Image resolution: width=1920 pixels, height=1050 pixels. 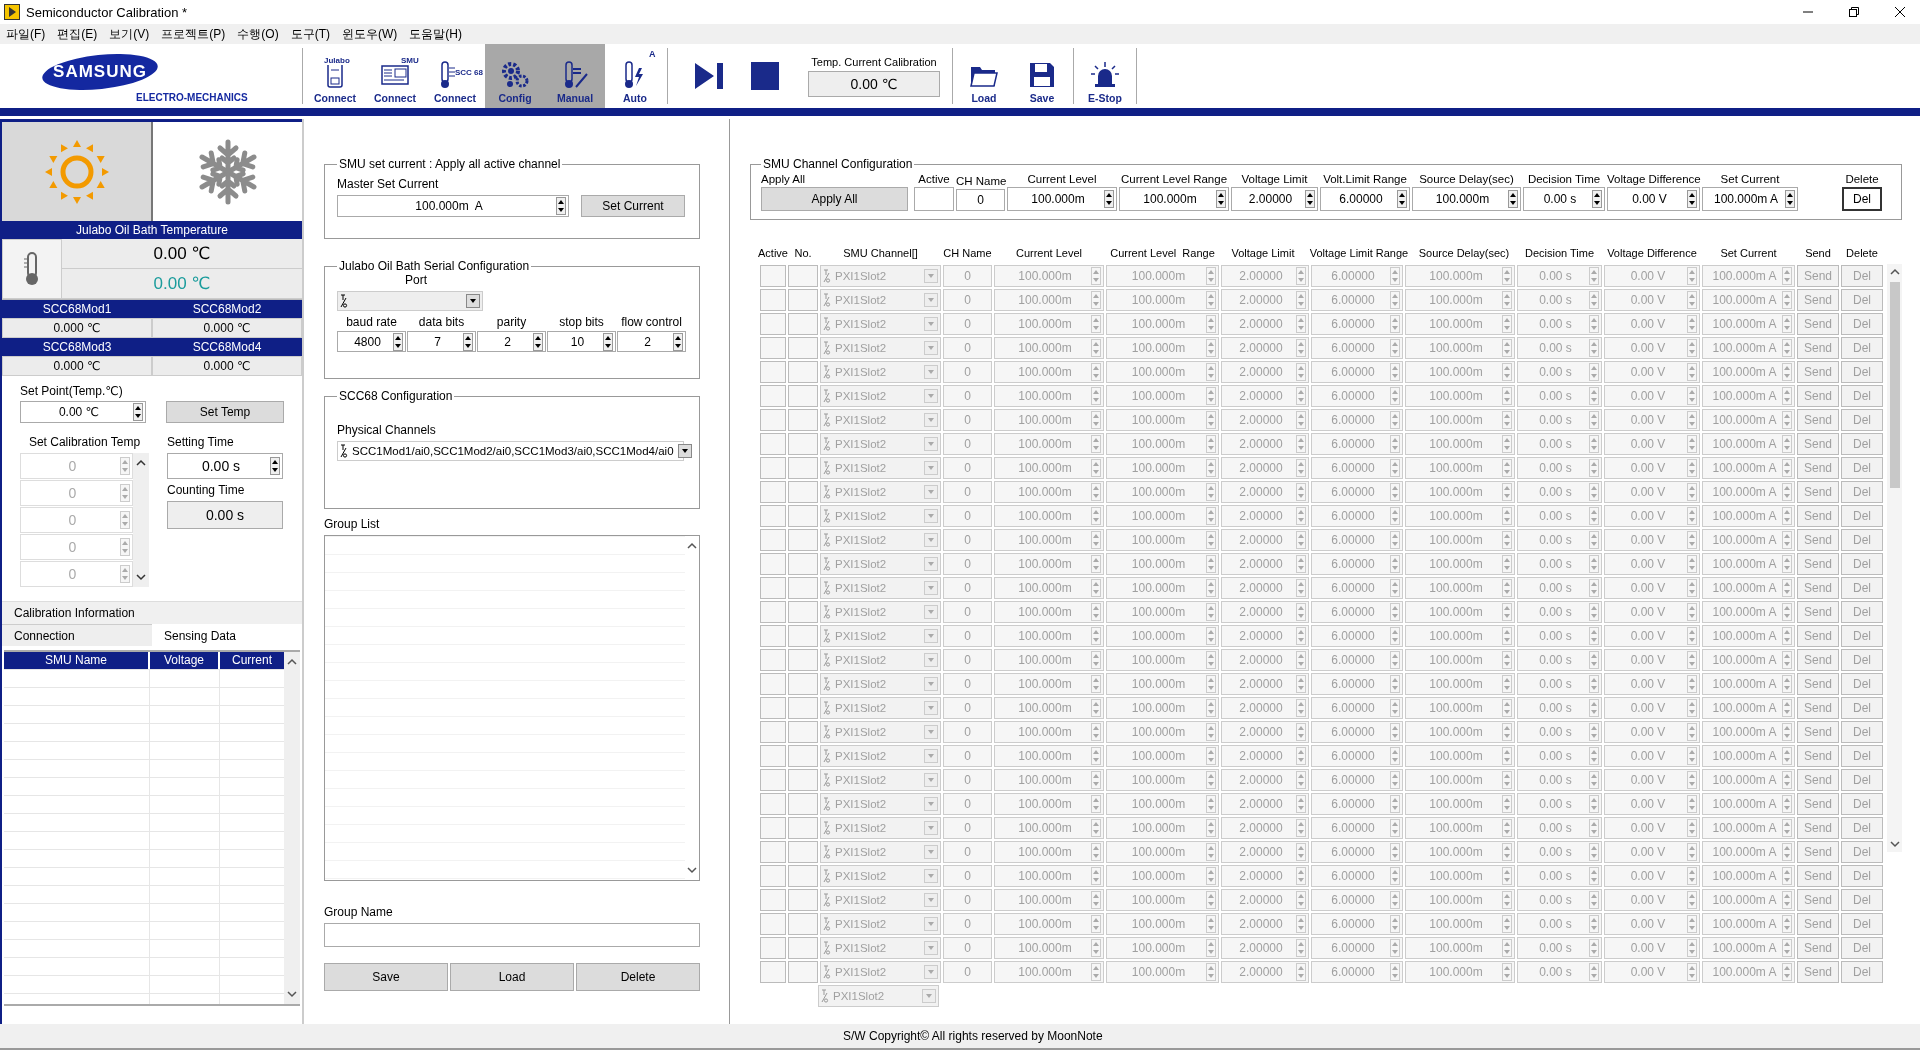 What do you see at coordinates (834, 199) in the screenshot?
I see `apply-all-button: Apply All` at bounding box center [834, 199].